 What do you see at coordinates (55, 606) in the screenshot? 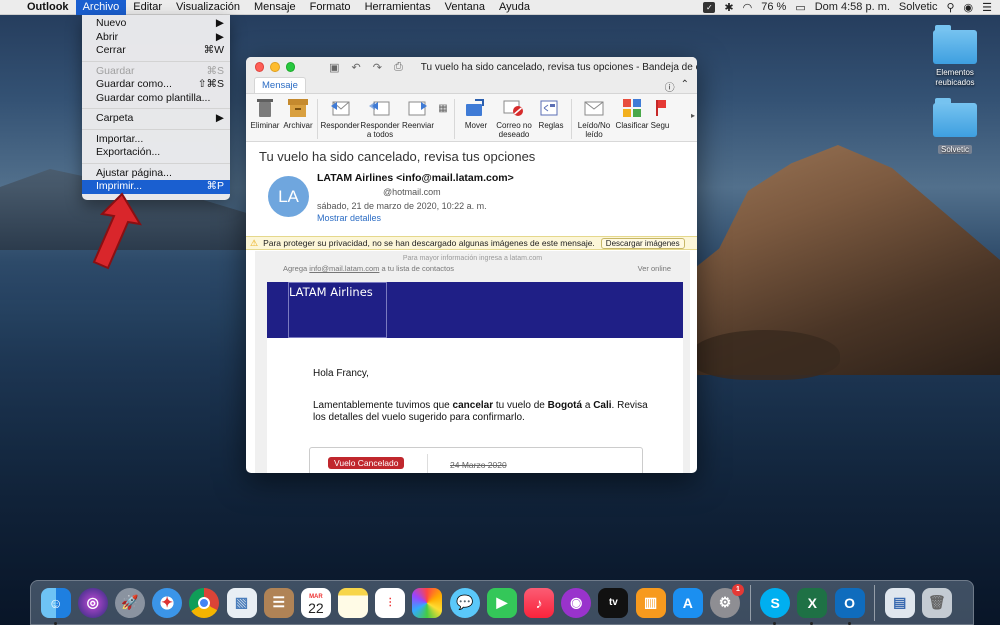
I see `finder-icon: ☺` at bounding box center [55, 606].